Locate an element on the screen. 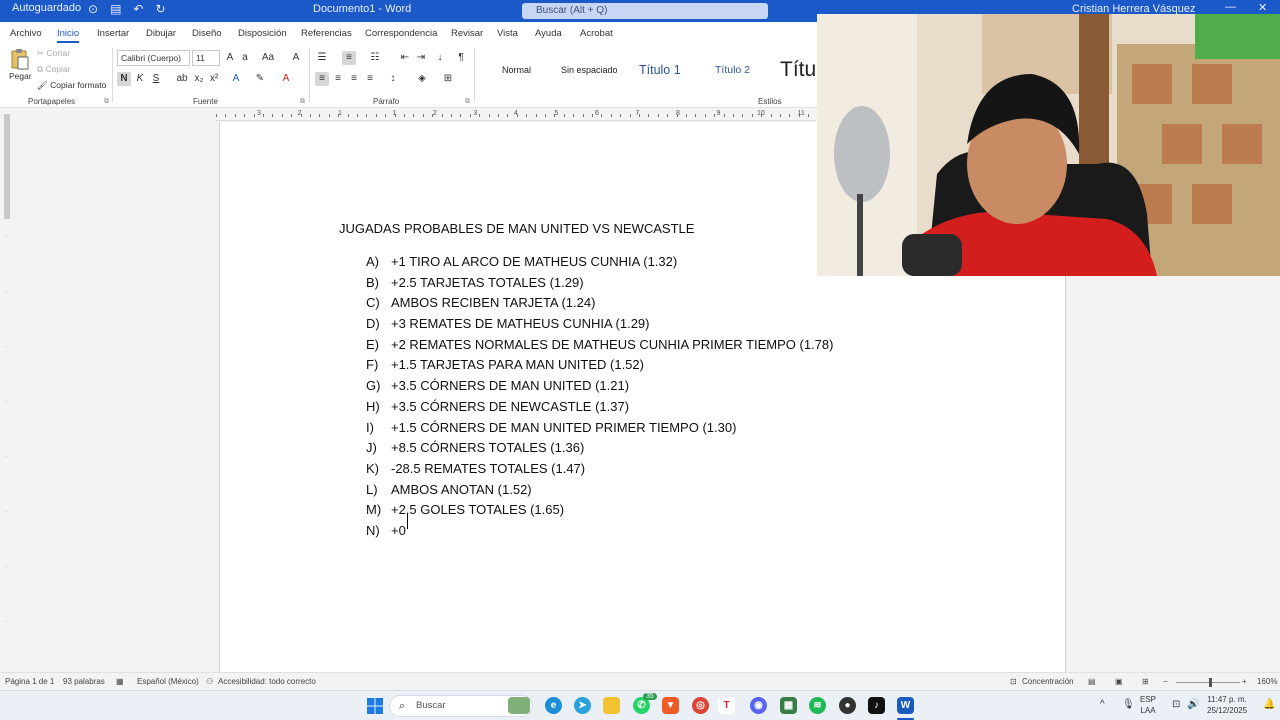  font-color-icon: A is located at coordinates (286, 79).